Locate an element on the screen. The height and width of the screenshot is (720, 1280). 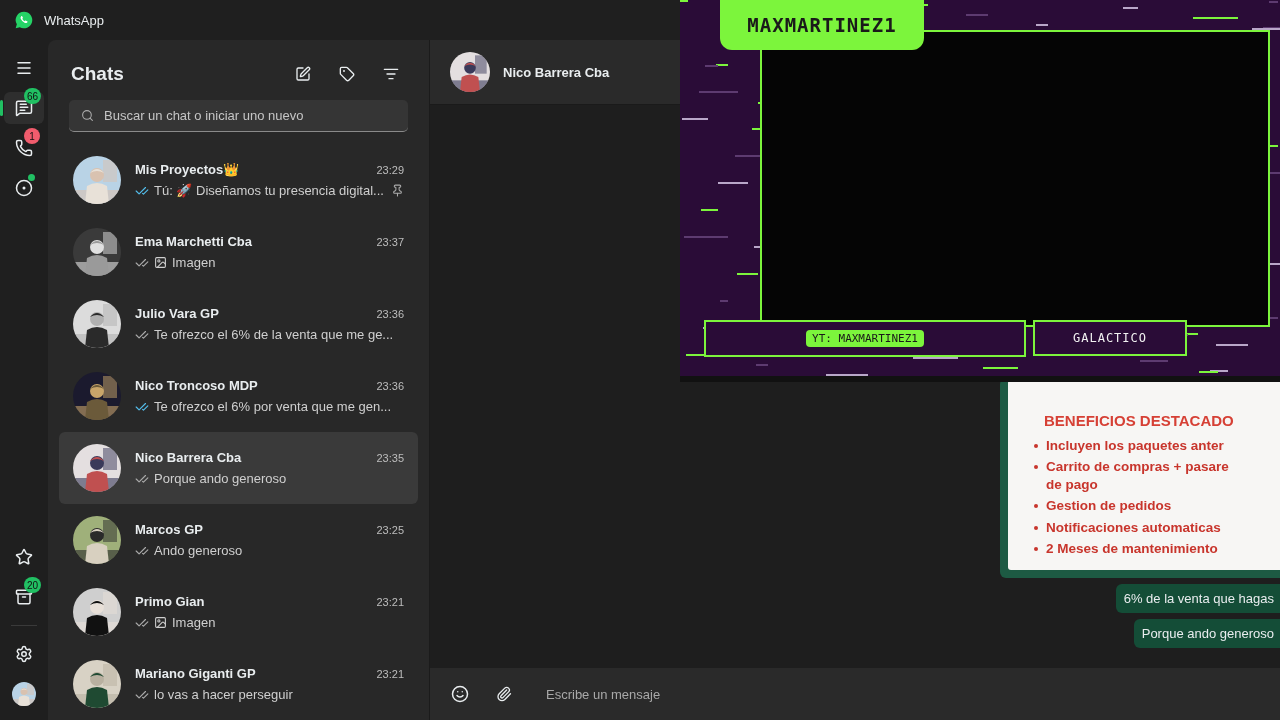
sent-message: 6% de la venta que hagas is located at coordinates (1197, 598).